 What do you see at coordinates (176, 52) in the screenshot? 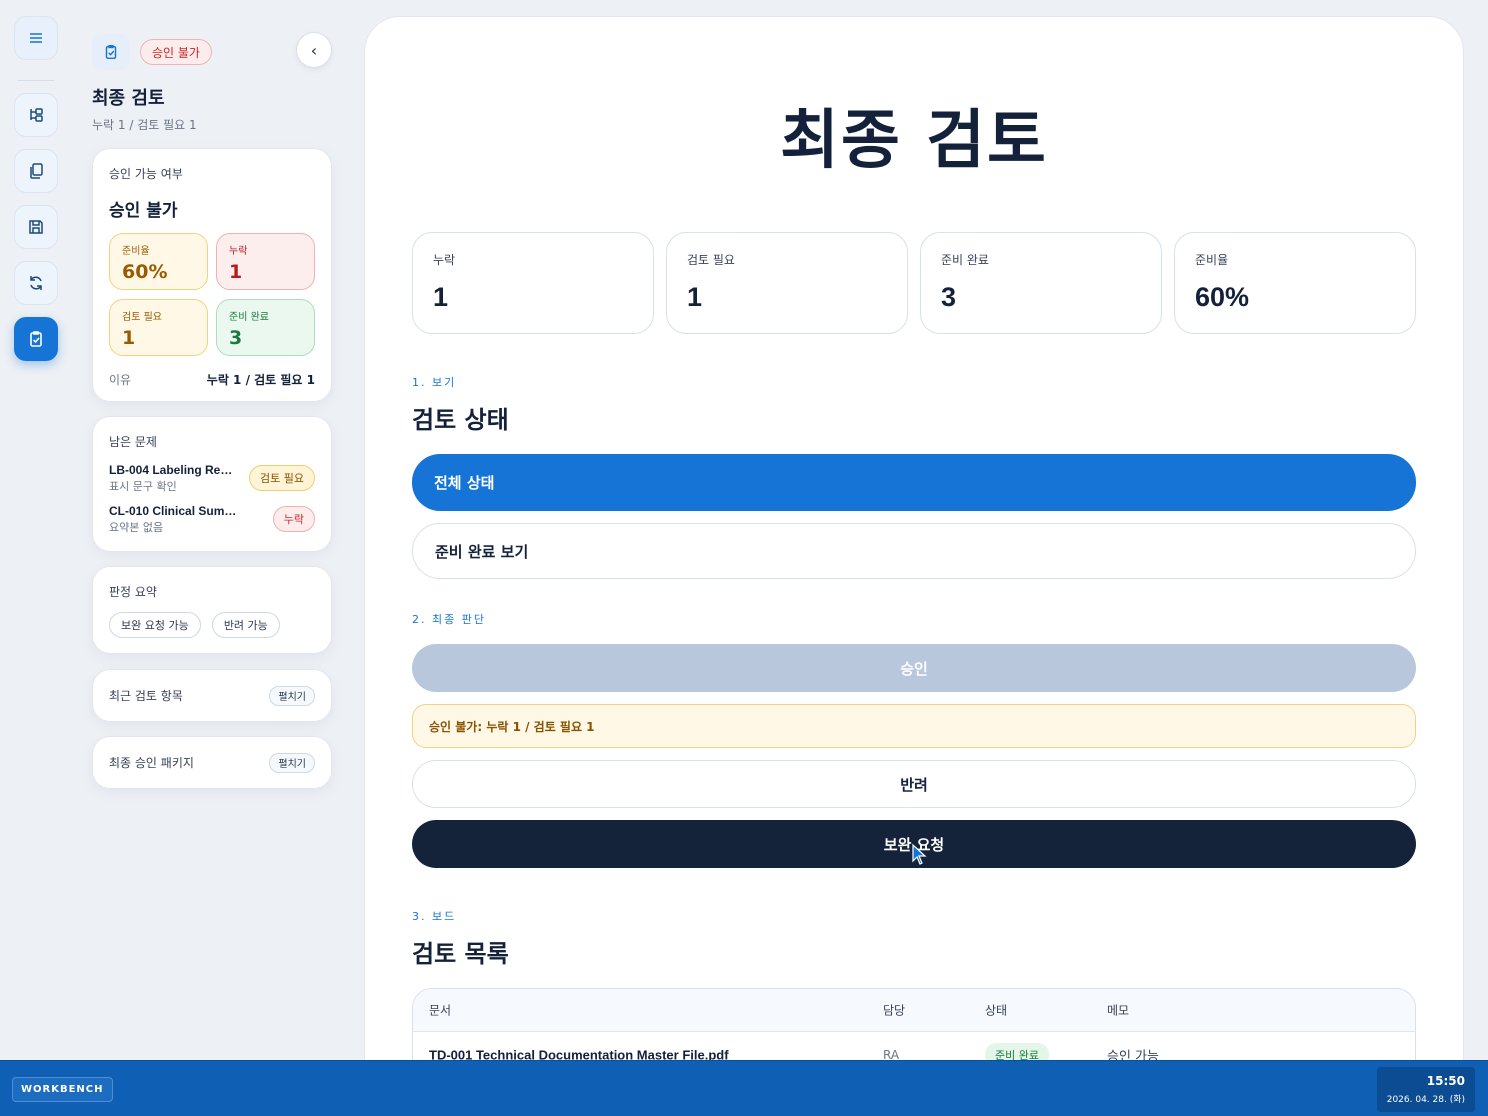
I see `status-badge: 승인 불가` at bounding box center [176, 52].